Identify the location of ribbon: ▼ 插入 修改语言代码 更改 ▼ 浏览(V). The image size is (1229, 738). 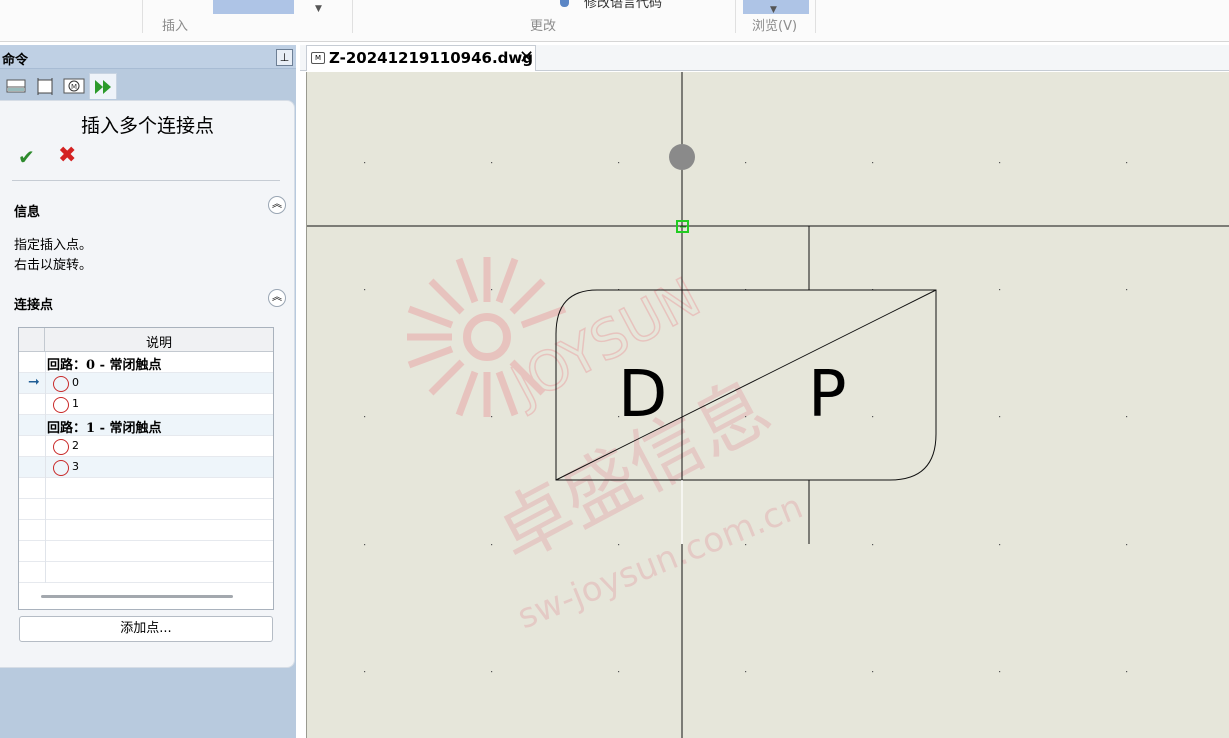
(614, 21).